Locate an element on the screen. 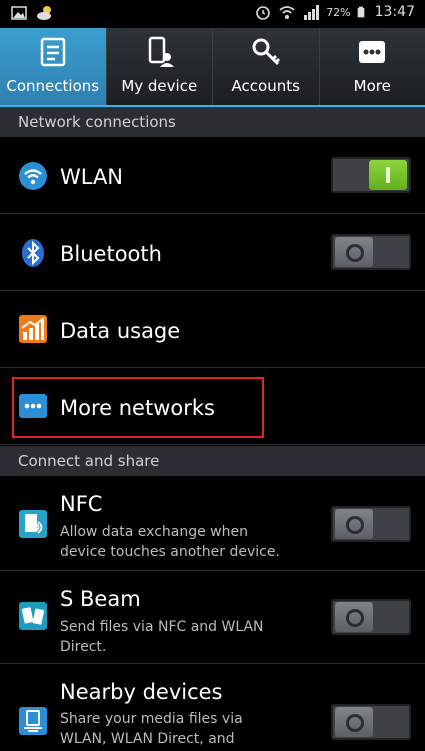 Image resolution: width=425 pixels, height=751 pixels. bluetooth-label: Bluetooth is located at coordinates (111, 254).